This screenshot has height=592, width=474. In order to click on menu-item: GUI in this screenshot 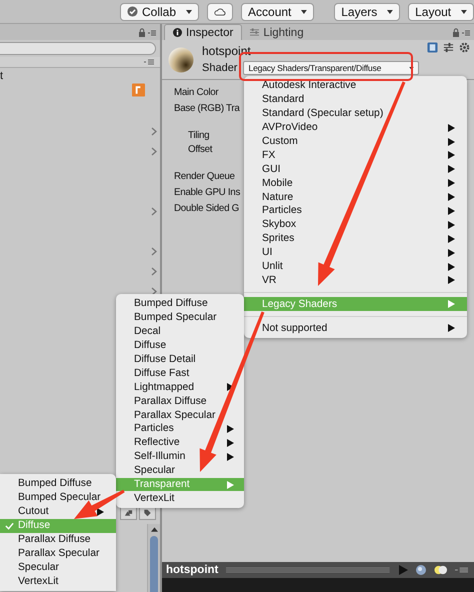, I will do `click(355, 169)`.